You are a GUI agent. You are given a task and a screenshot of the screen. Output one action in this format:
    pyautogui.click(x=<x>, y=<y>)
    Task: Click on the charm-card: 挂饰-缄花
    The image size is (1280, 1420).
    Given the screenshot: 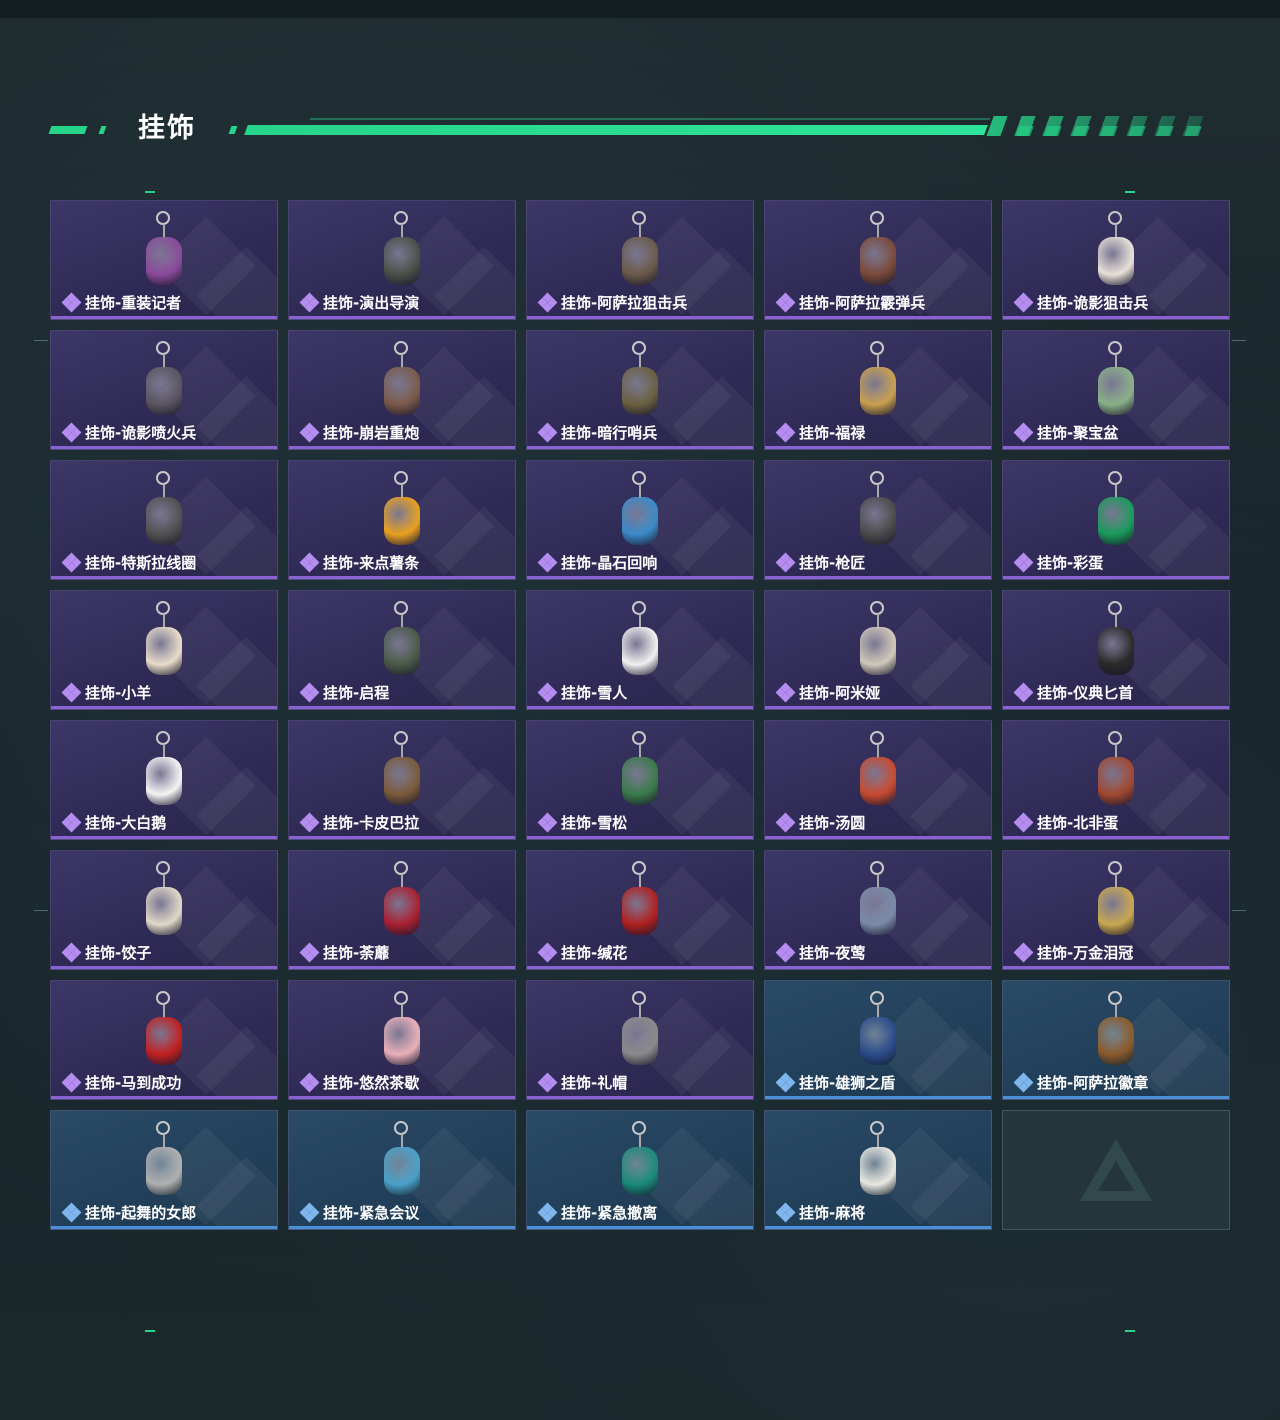 What is the action you would take?
    pyautogui.click(x=640, y=910)
    